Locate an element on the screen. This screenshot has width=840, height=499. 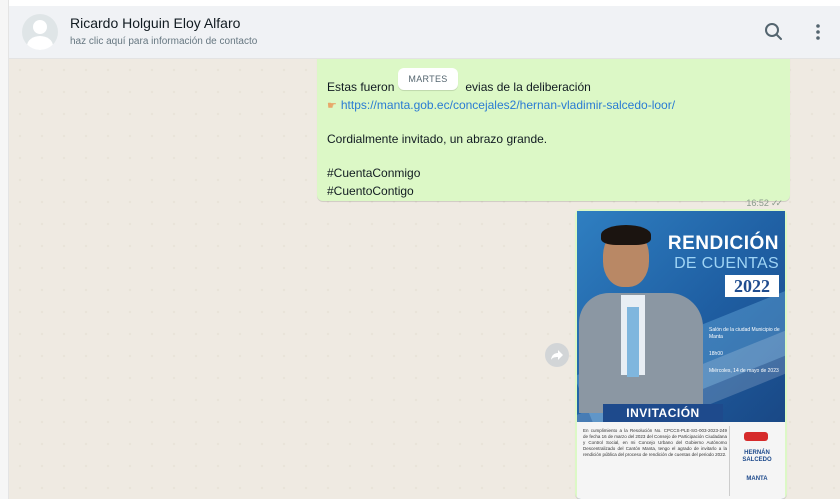
window-left-edge is located at coordinates (4, 249).